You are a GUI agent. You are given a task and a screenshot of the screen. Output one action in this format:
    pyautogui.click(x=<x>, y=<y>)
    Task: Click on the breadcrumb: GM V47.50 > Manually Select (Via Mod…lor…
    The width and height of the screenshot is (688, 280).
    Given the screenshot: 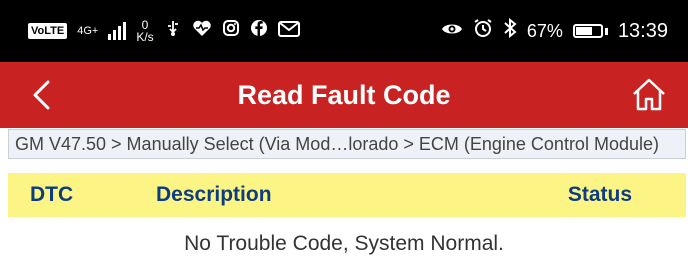 What is the action you would take?
    pyautogui.click(x=347, y=144)
    